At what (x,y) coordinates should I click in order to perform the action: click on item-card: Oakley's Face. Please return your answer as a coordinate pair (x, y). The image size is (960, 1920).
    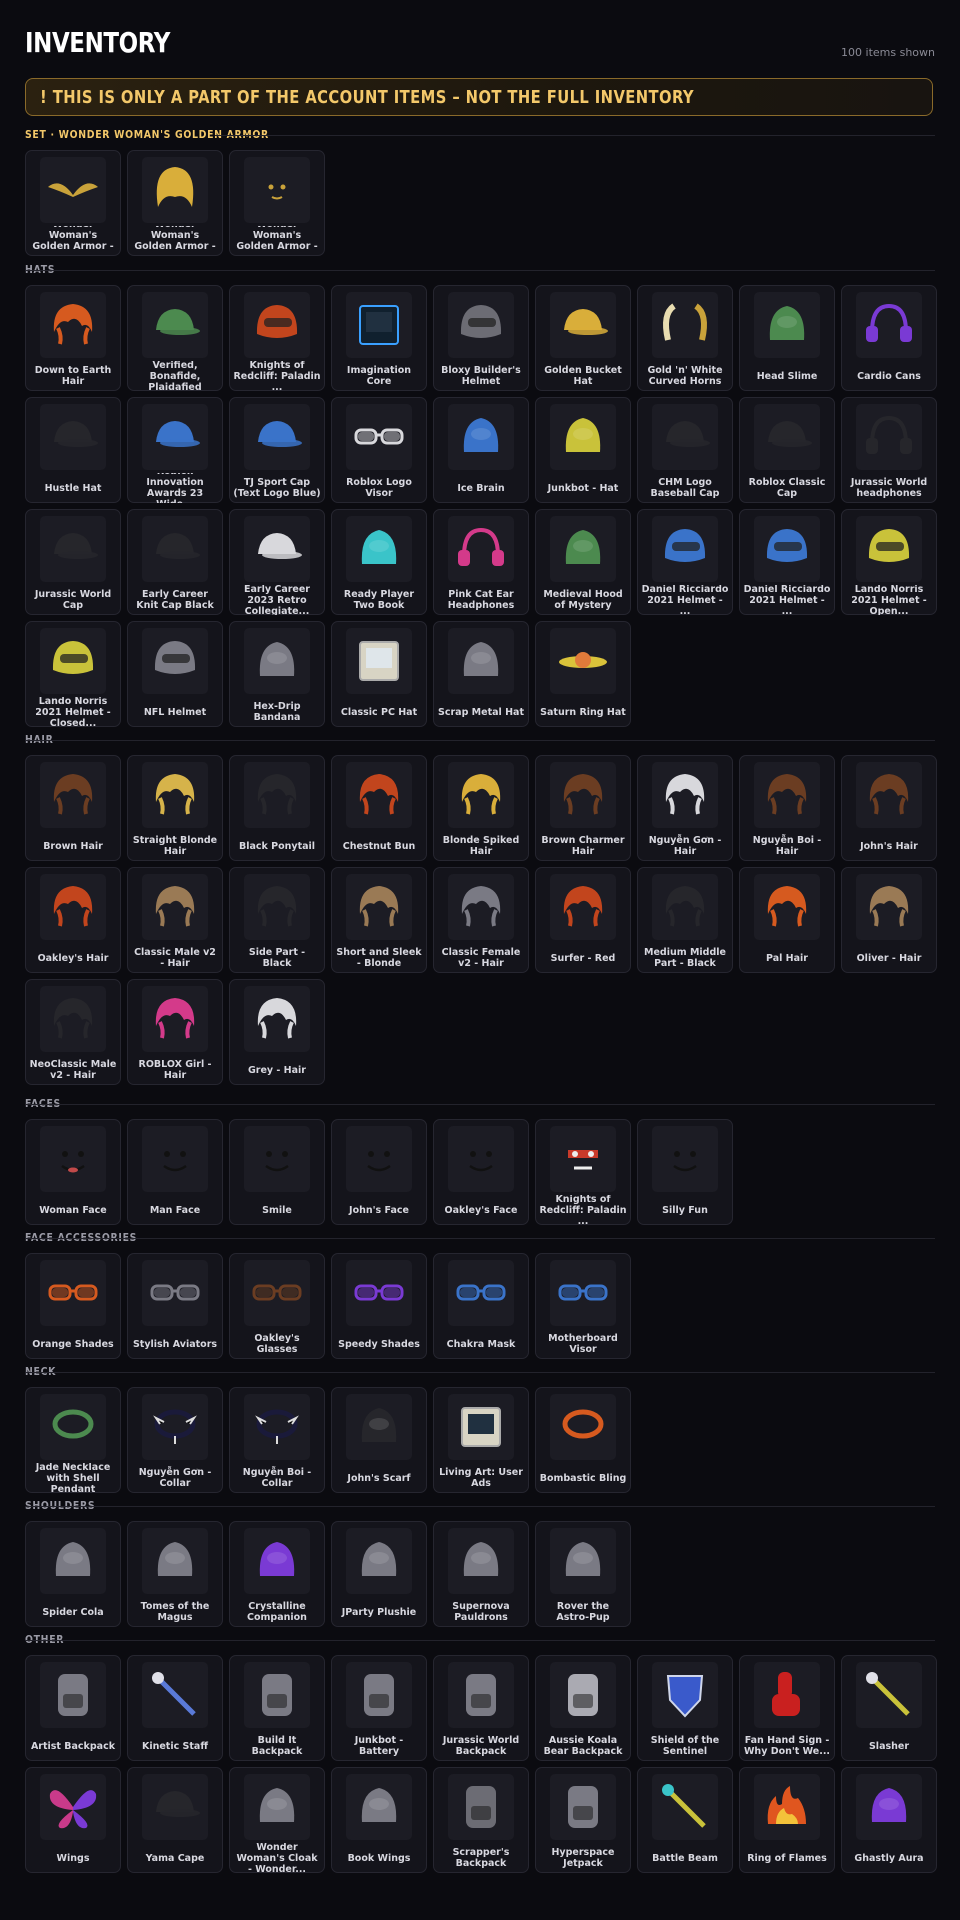
    Looking at the image, I should click on (481, 1172).